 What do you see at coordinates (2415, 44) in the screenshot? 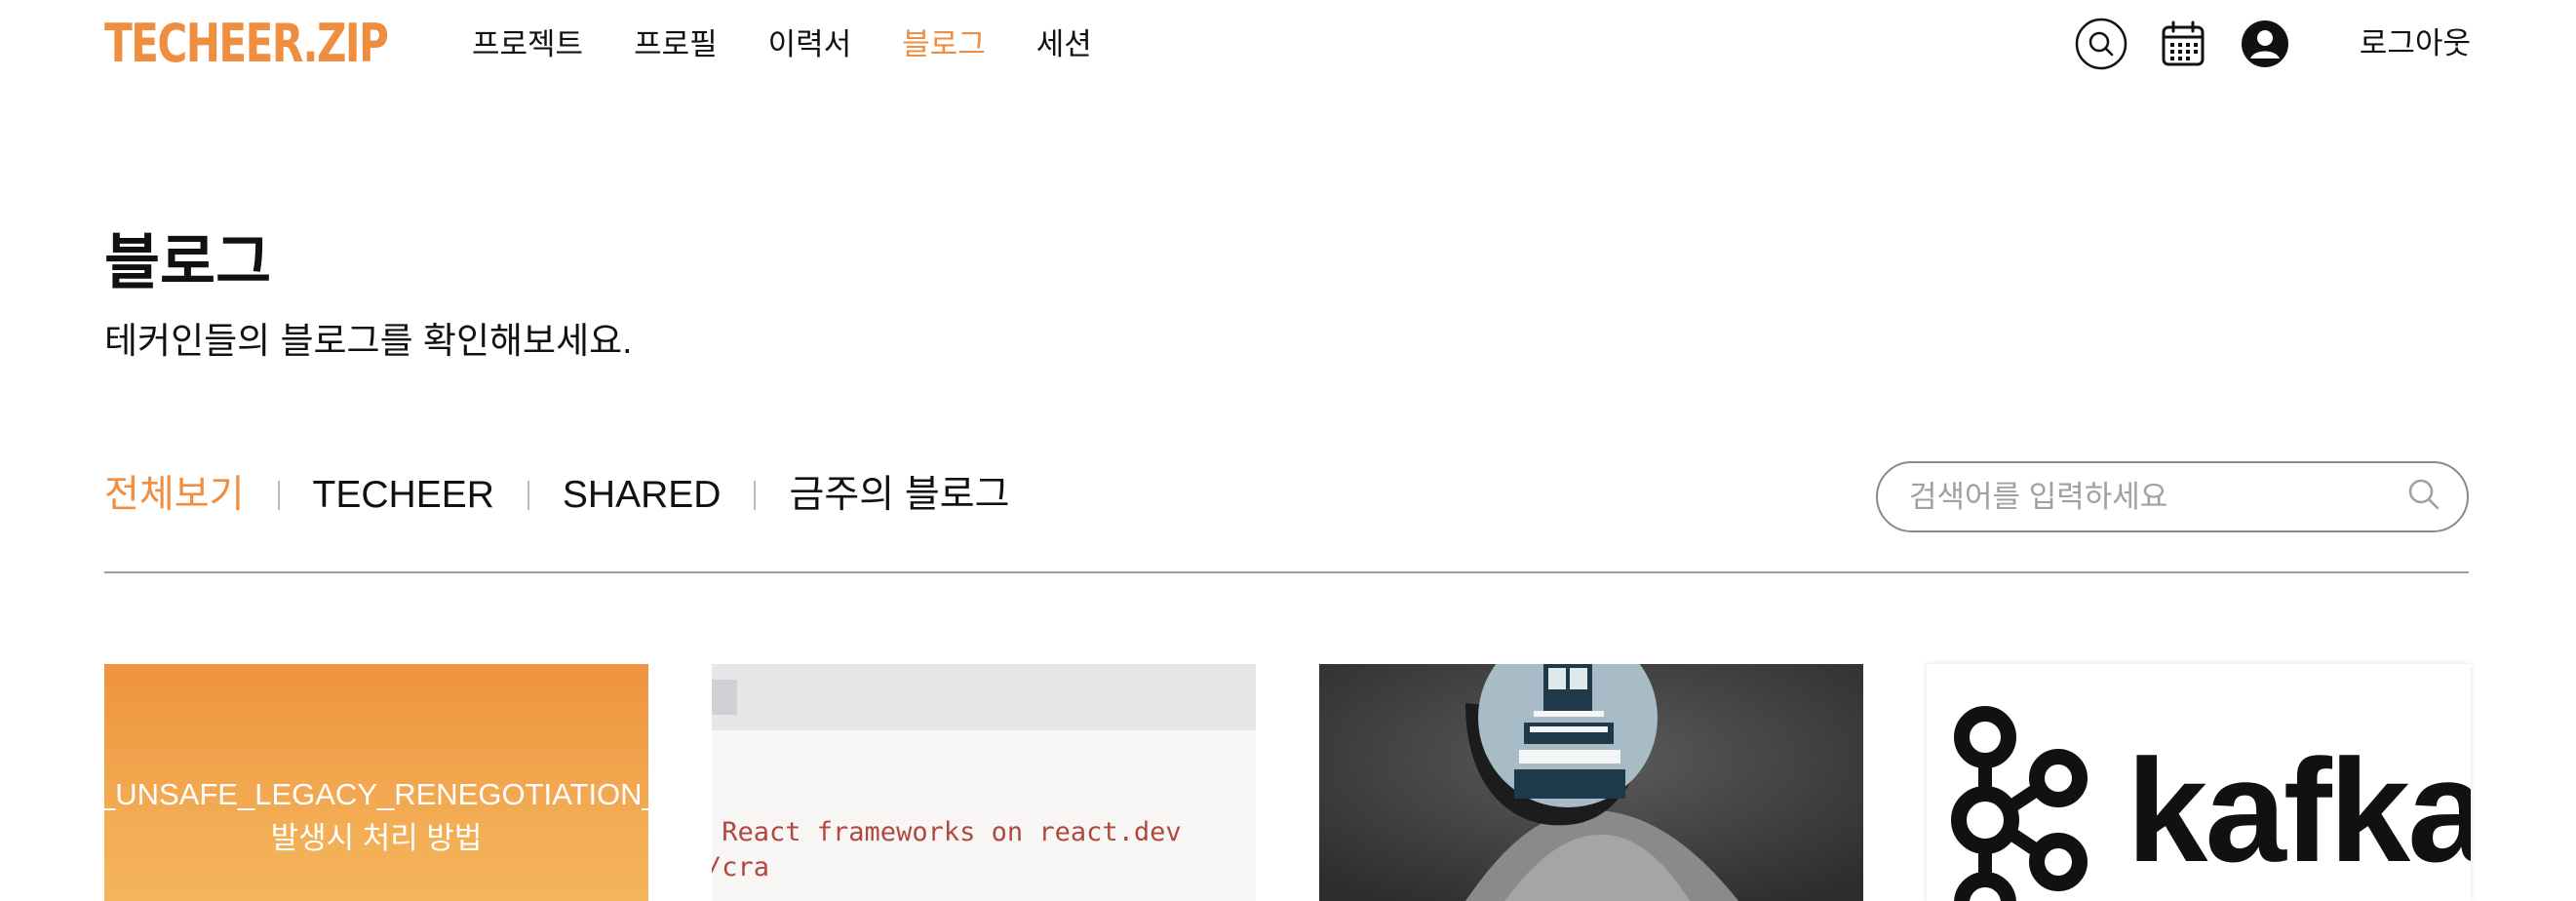
I see `logout-button: 로그아웃` at bounding box center [2415, 44].